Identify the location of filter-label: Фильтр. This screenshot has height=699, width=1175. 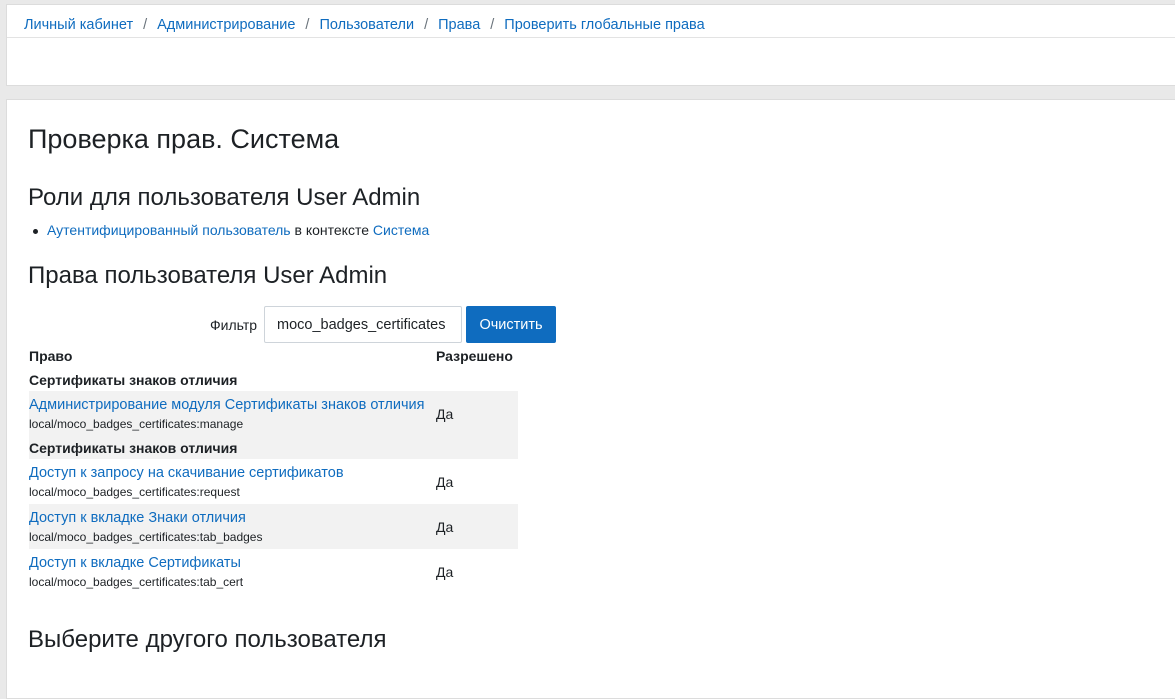
(234, 325).